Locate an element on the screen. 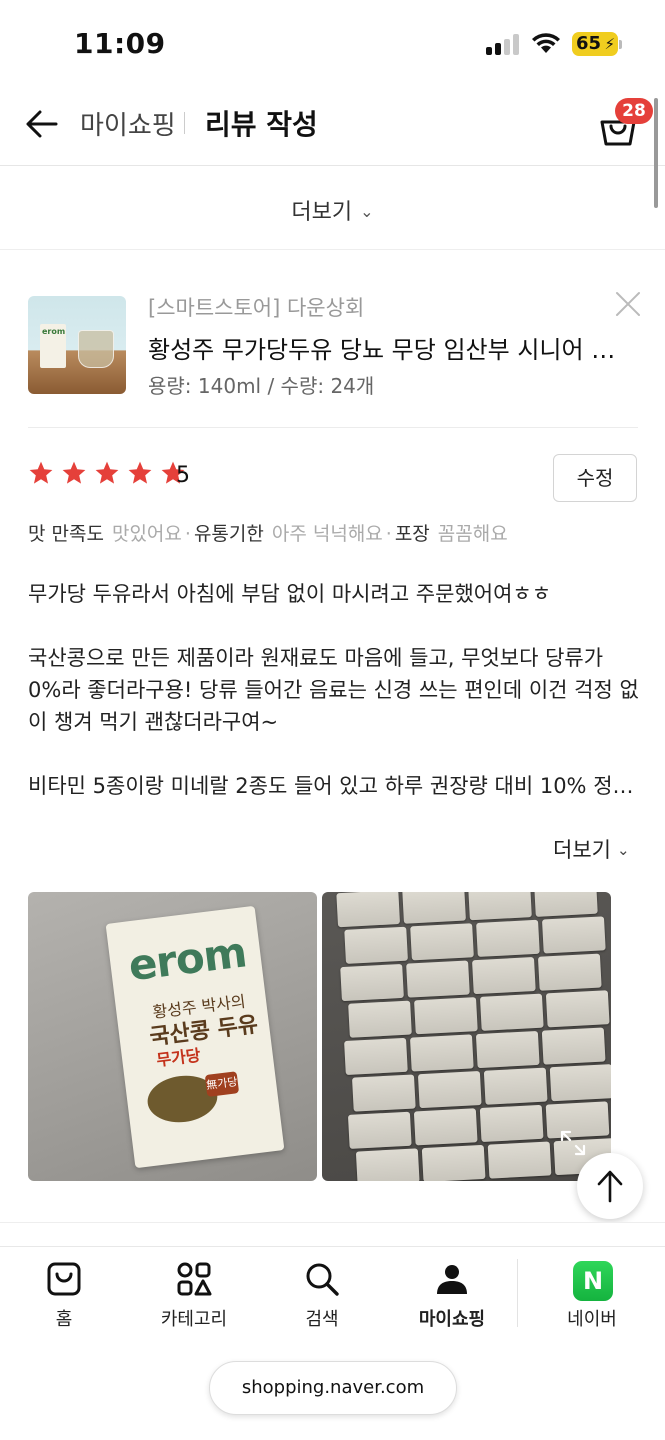 The width and height of the screenshot is (665, 1440). thumb-brand: erom is located at coordinates (54, 331).